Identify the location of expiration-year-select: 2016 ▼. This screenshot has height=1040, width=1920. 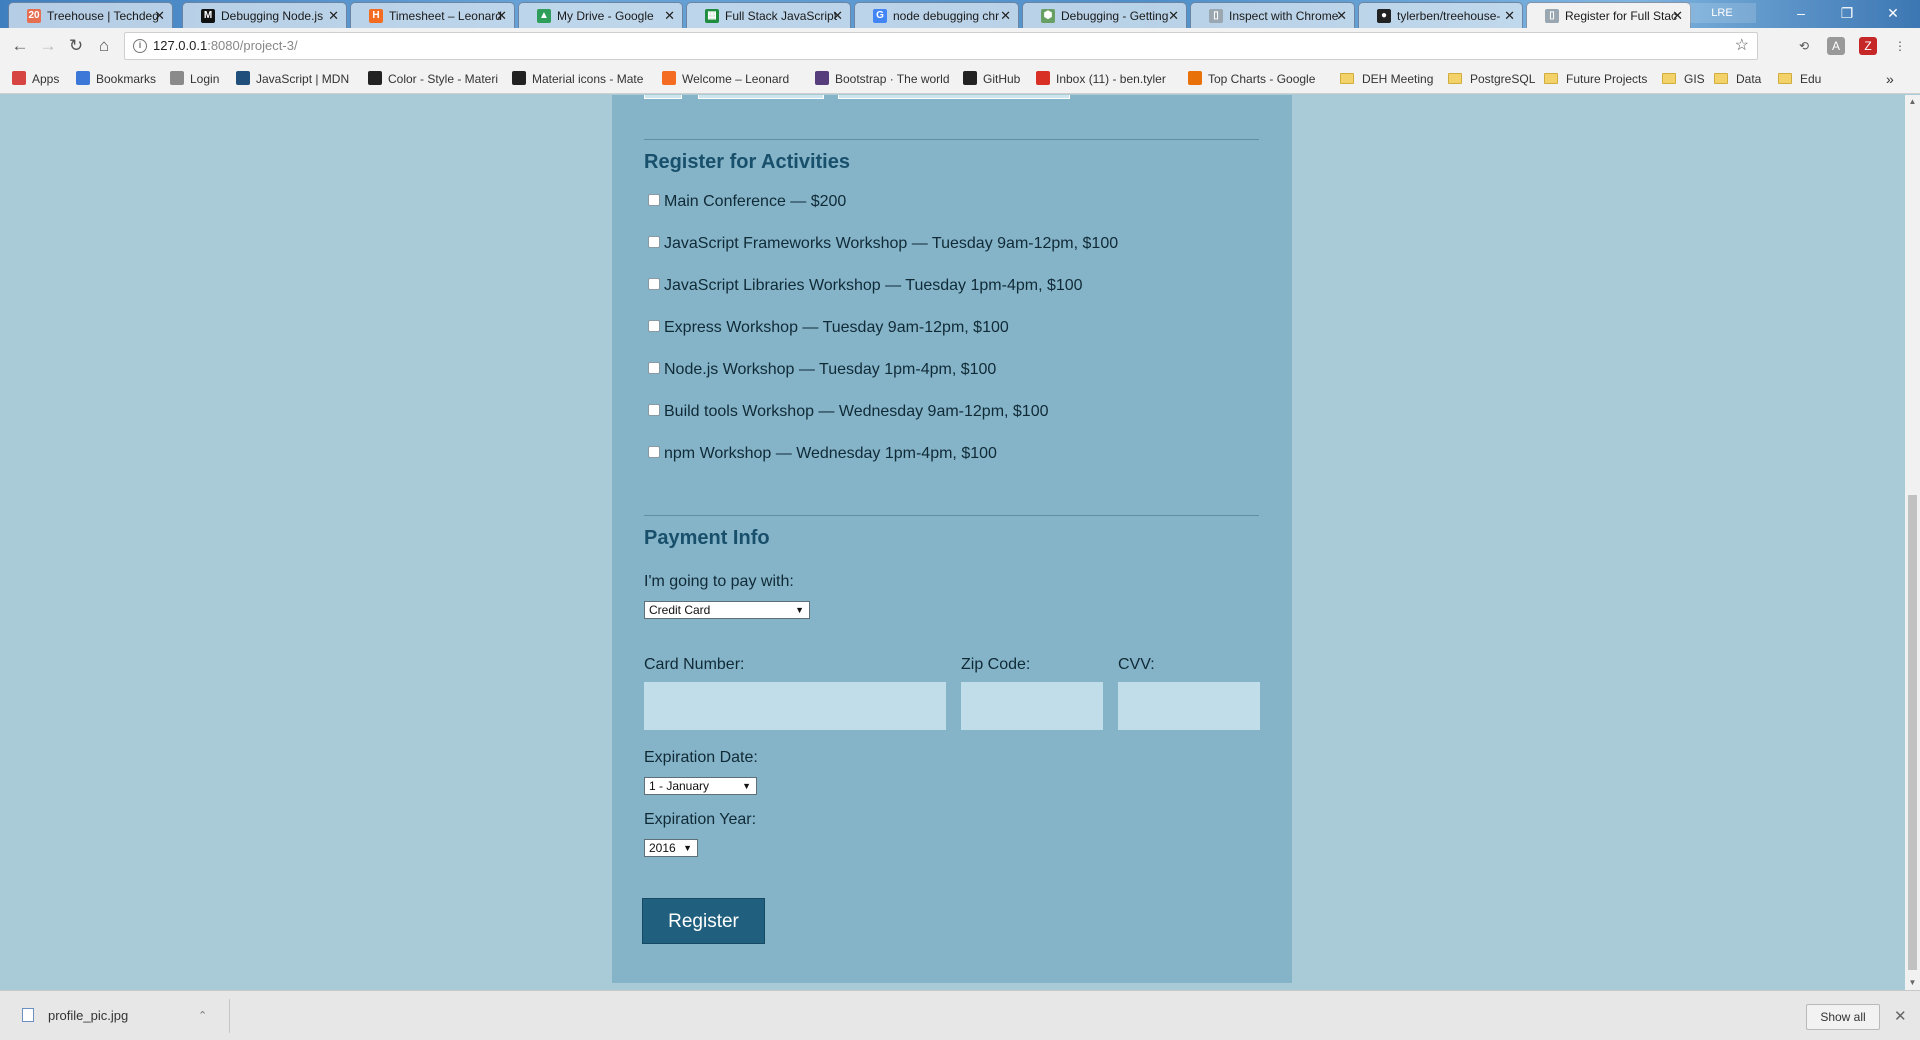
(671, 848).